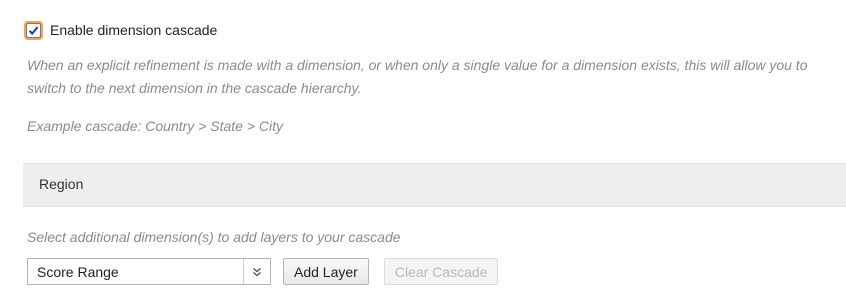 This screenshot has width=846, height=290. I want to click on checkmark-icon, so click(33, 30).